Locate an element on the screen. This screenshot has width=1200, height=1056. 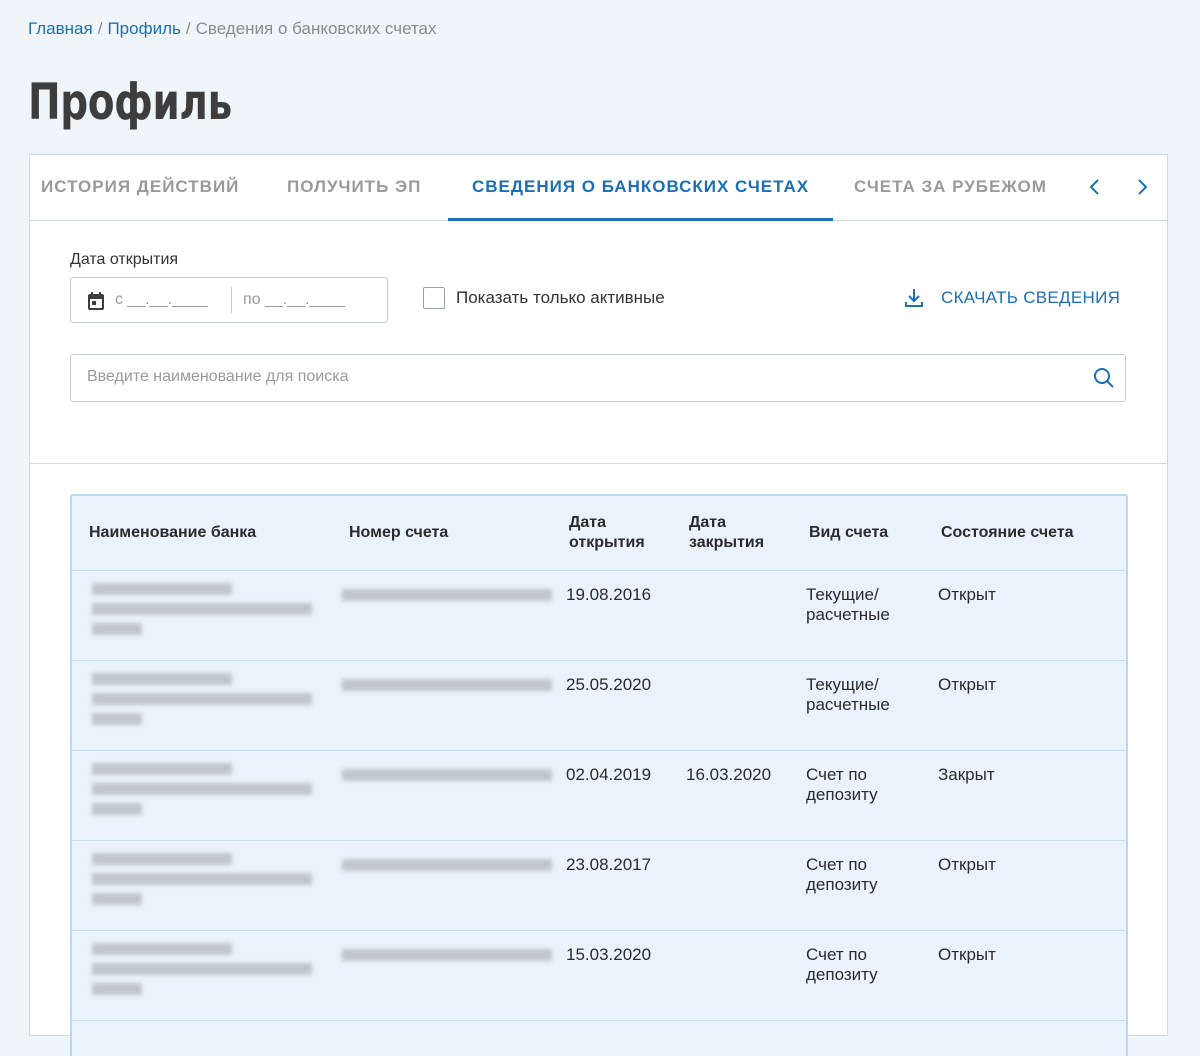
table-row: 15.03.2020 Счет по депозиту Открыт is located at coordinates (599, 976).